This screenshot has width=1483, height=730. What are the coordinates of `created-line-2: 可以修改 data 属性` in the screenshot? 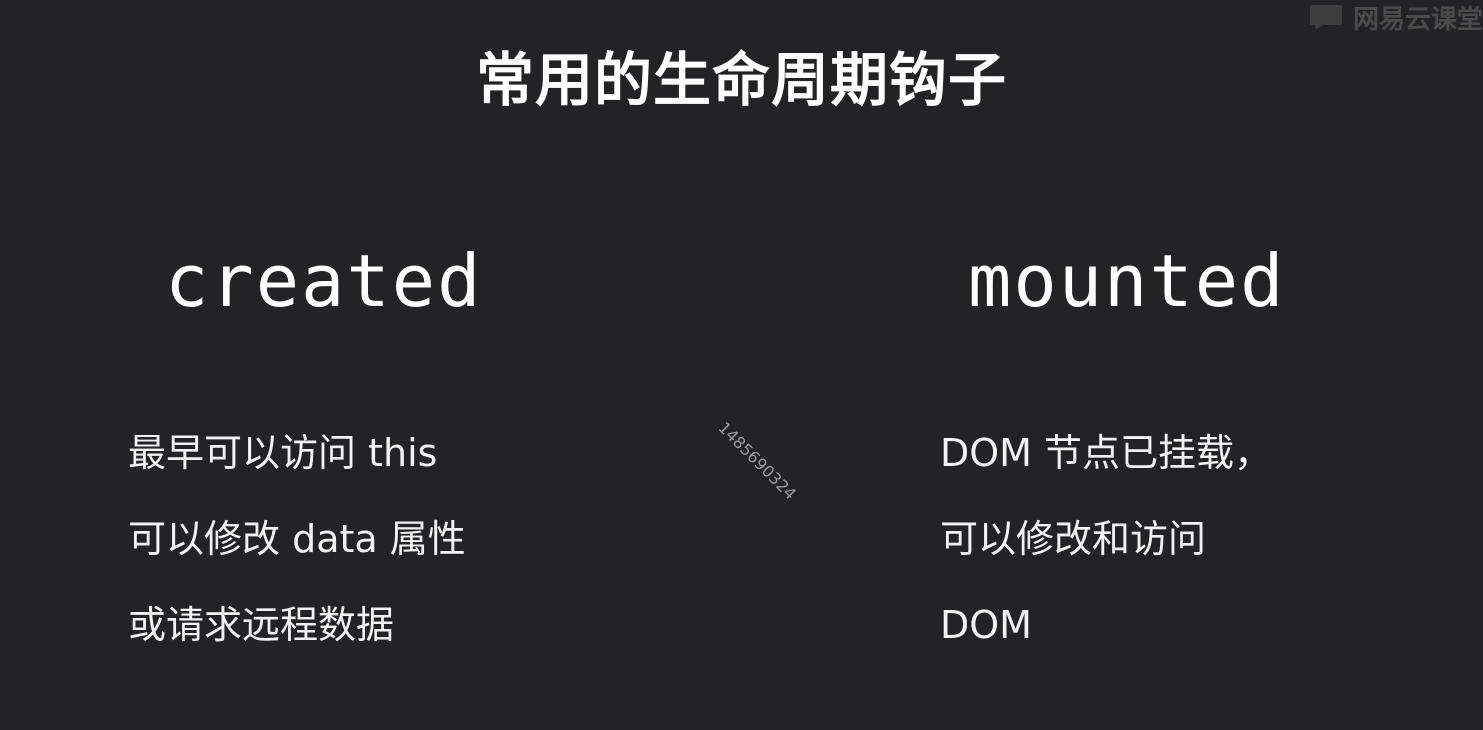 It's located at (297, 539).